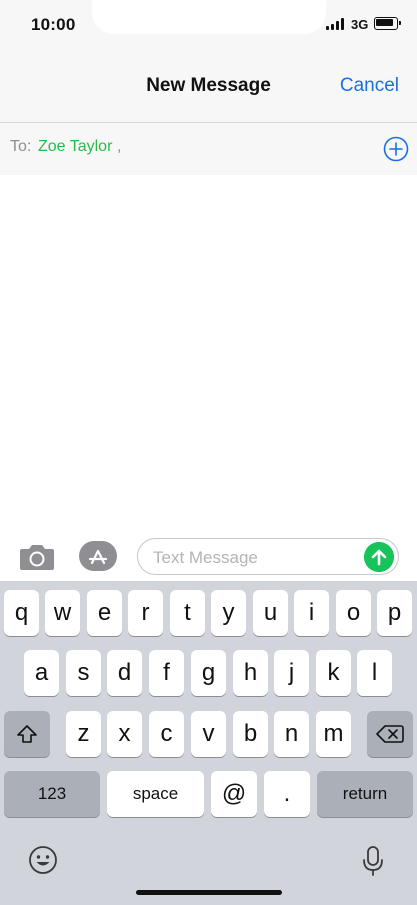 The width and height of the screenshot is (417, 905). Describe the element at coordinates (83, 673) in the screenshot. I see `key-s: s` at that location.